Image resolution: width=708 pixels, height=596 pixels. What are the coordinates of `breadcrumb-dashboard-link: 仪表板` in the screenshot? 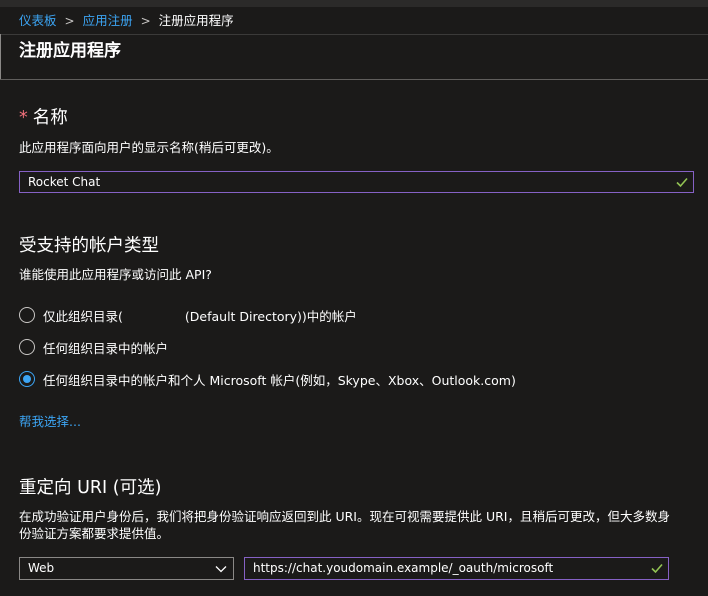 It's located at (38, 21).